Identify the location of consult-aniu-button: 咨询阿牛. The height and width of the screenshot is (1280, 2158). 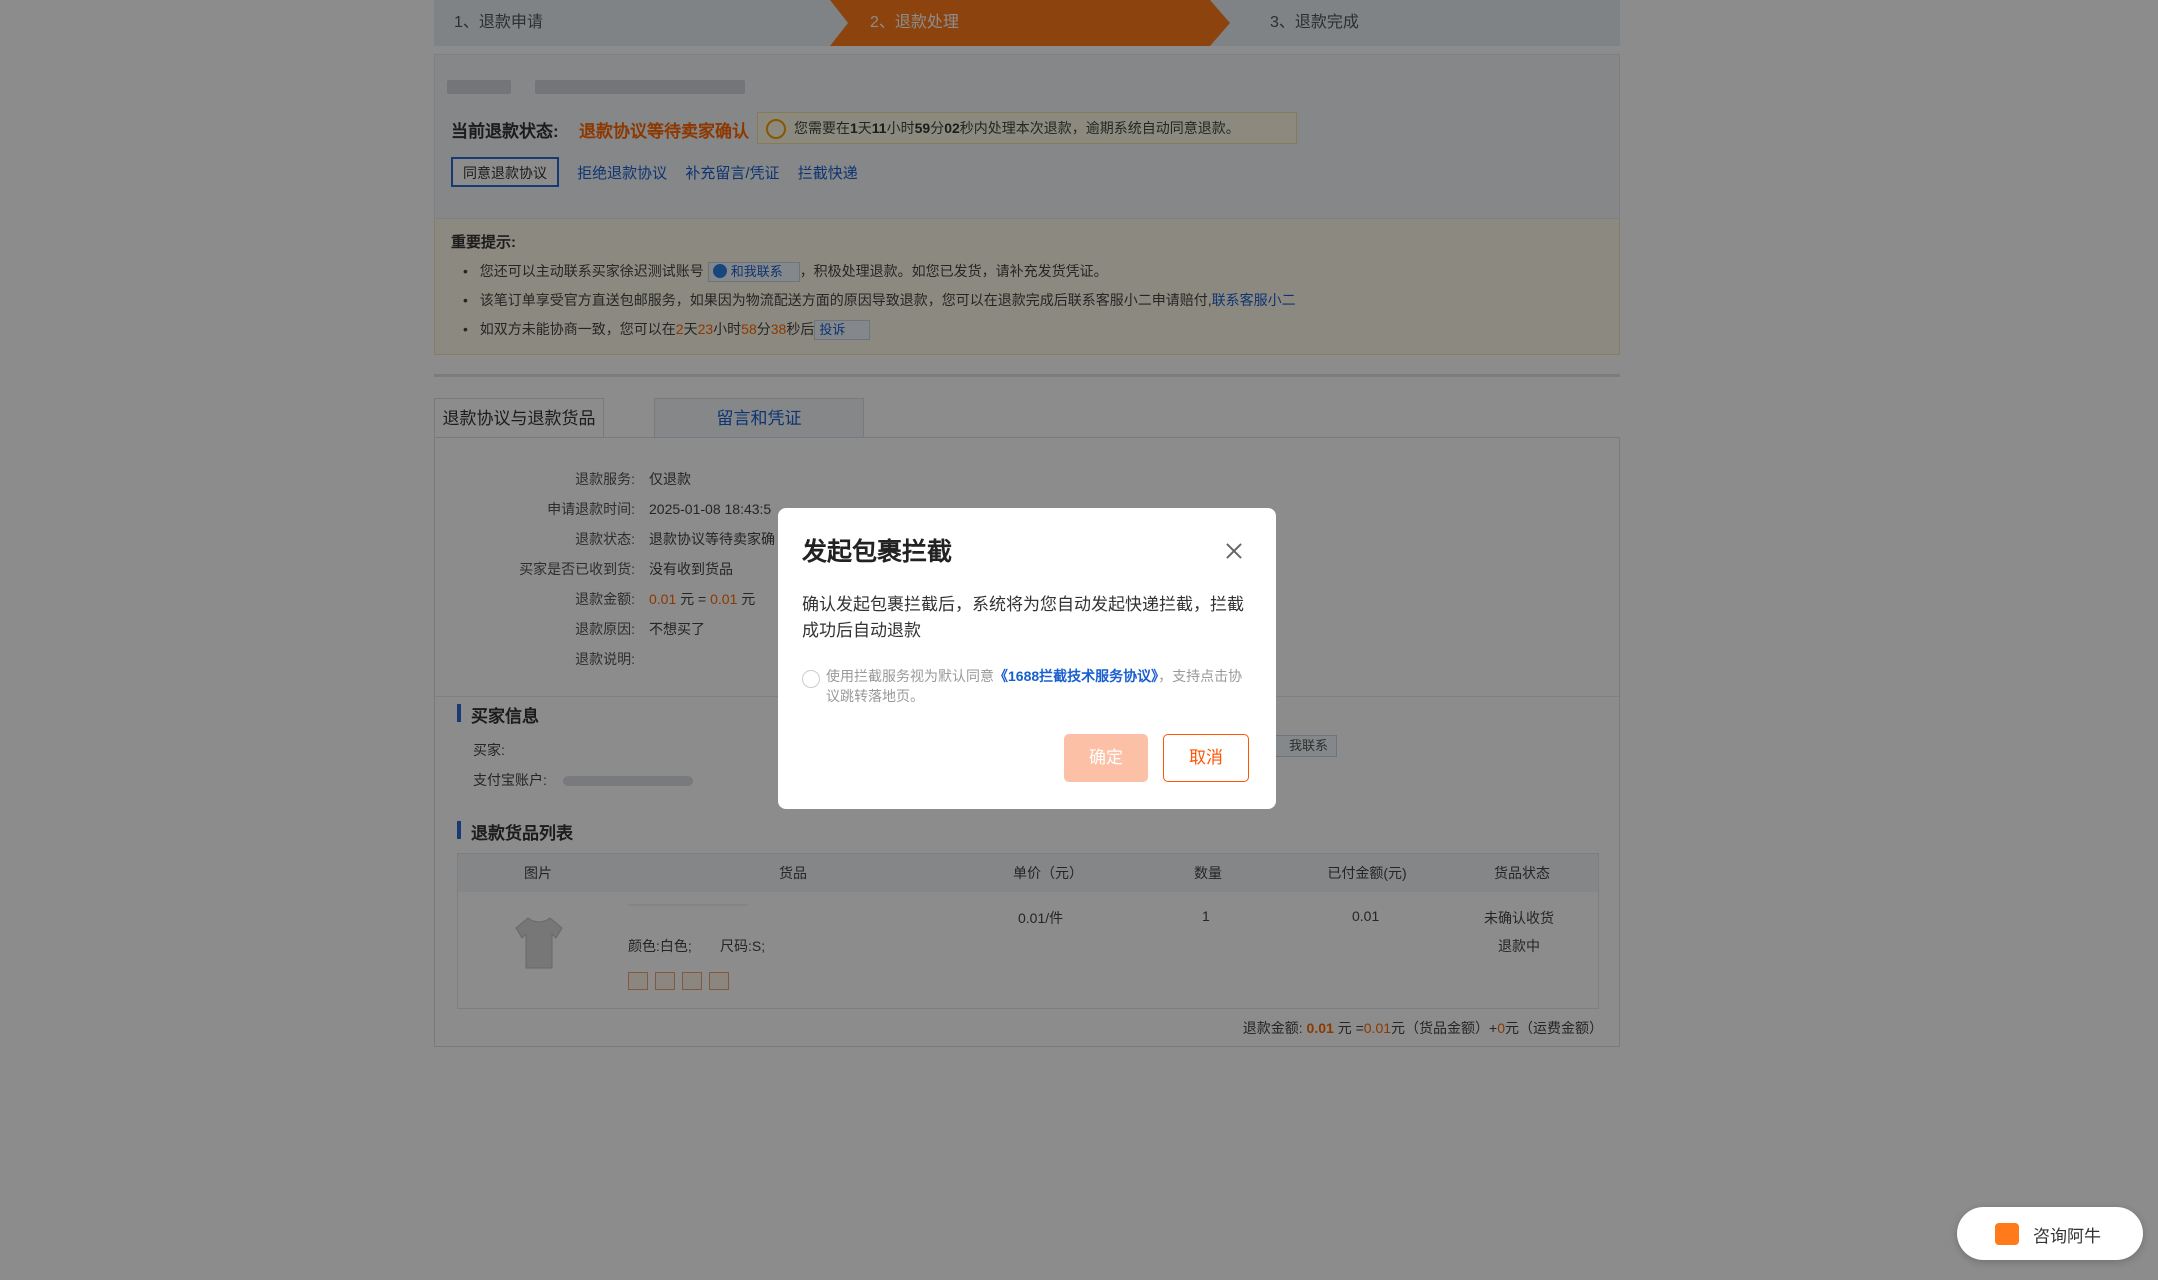
(2050, 1233).